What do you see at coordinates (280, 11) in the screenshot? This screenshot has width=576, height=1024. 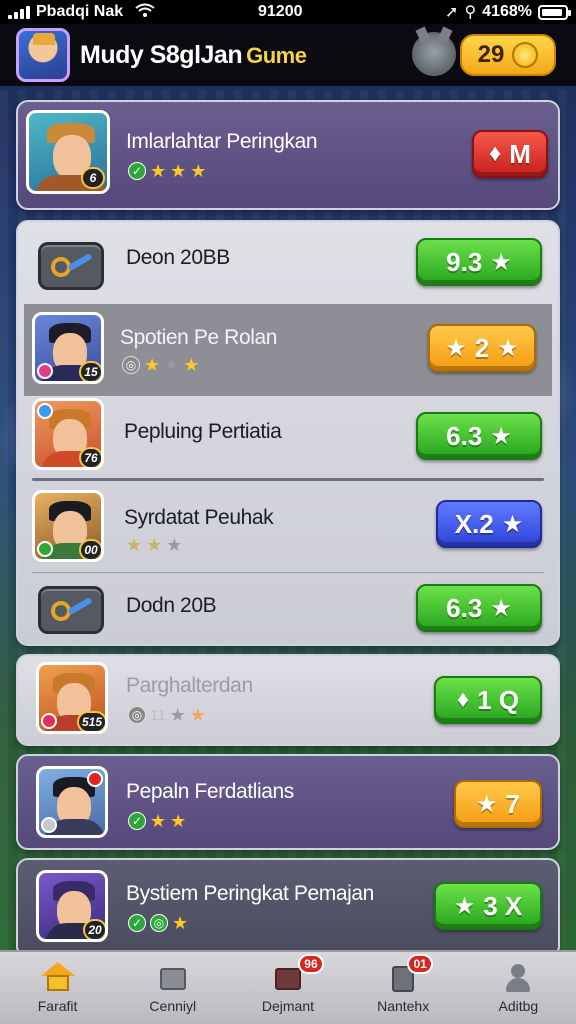 I see `clock: 91200` at bounding box center [280, 11].